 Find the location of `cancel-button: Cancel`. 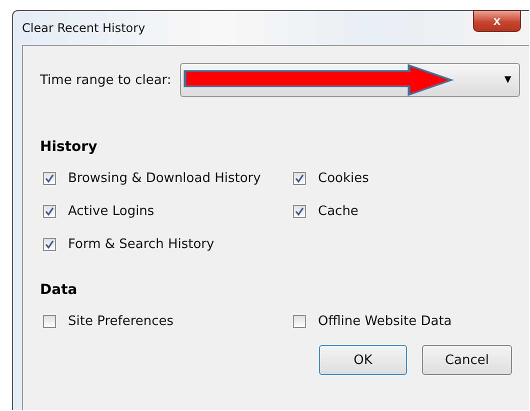

cancel-button: Cancel is located at coordinates (467, 360).